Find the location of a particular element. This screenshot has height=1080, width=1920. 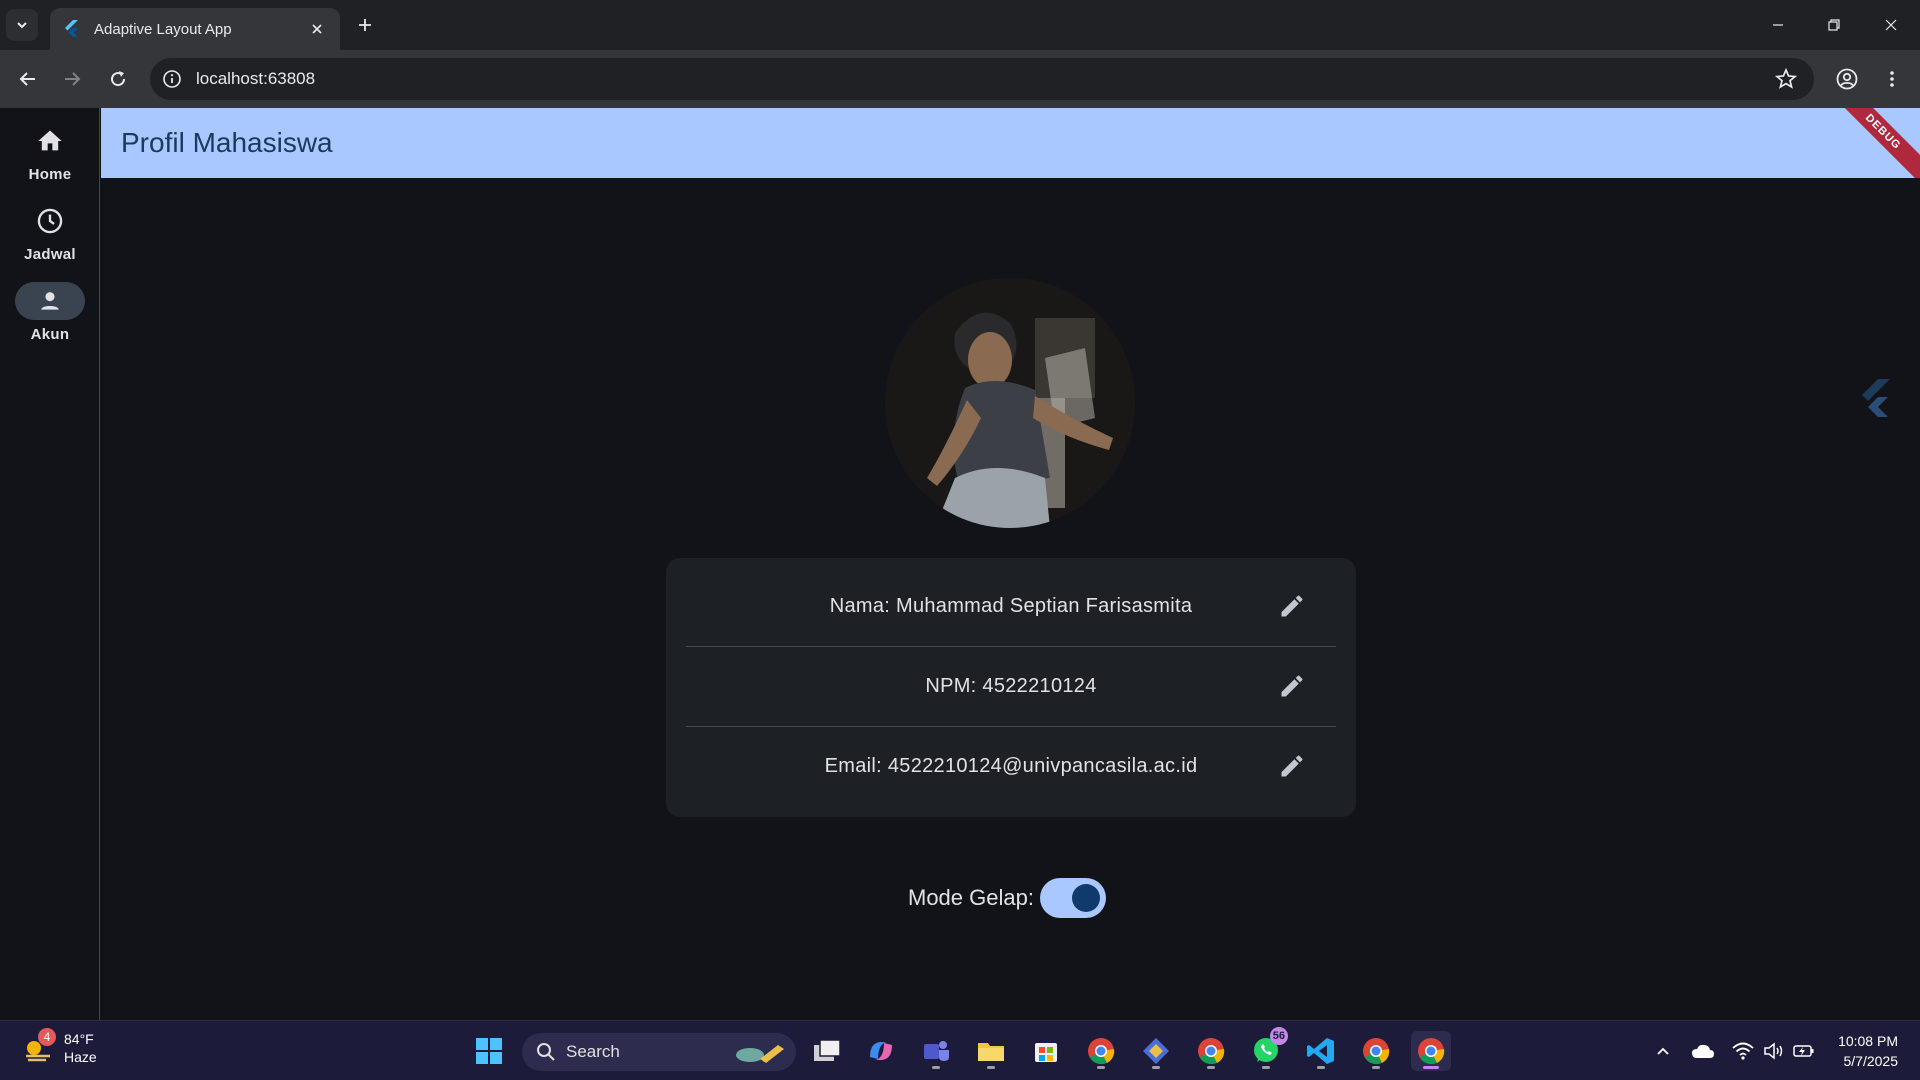

arrow-right-icon is located at coordinates (73, 79).